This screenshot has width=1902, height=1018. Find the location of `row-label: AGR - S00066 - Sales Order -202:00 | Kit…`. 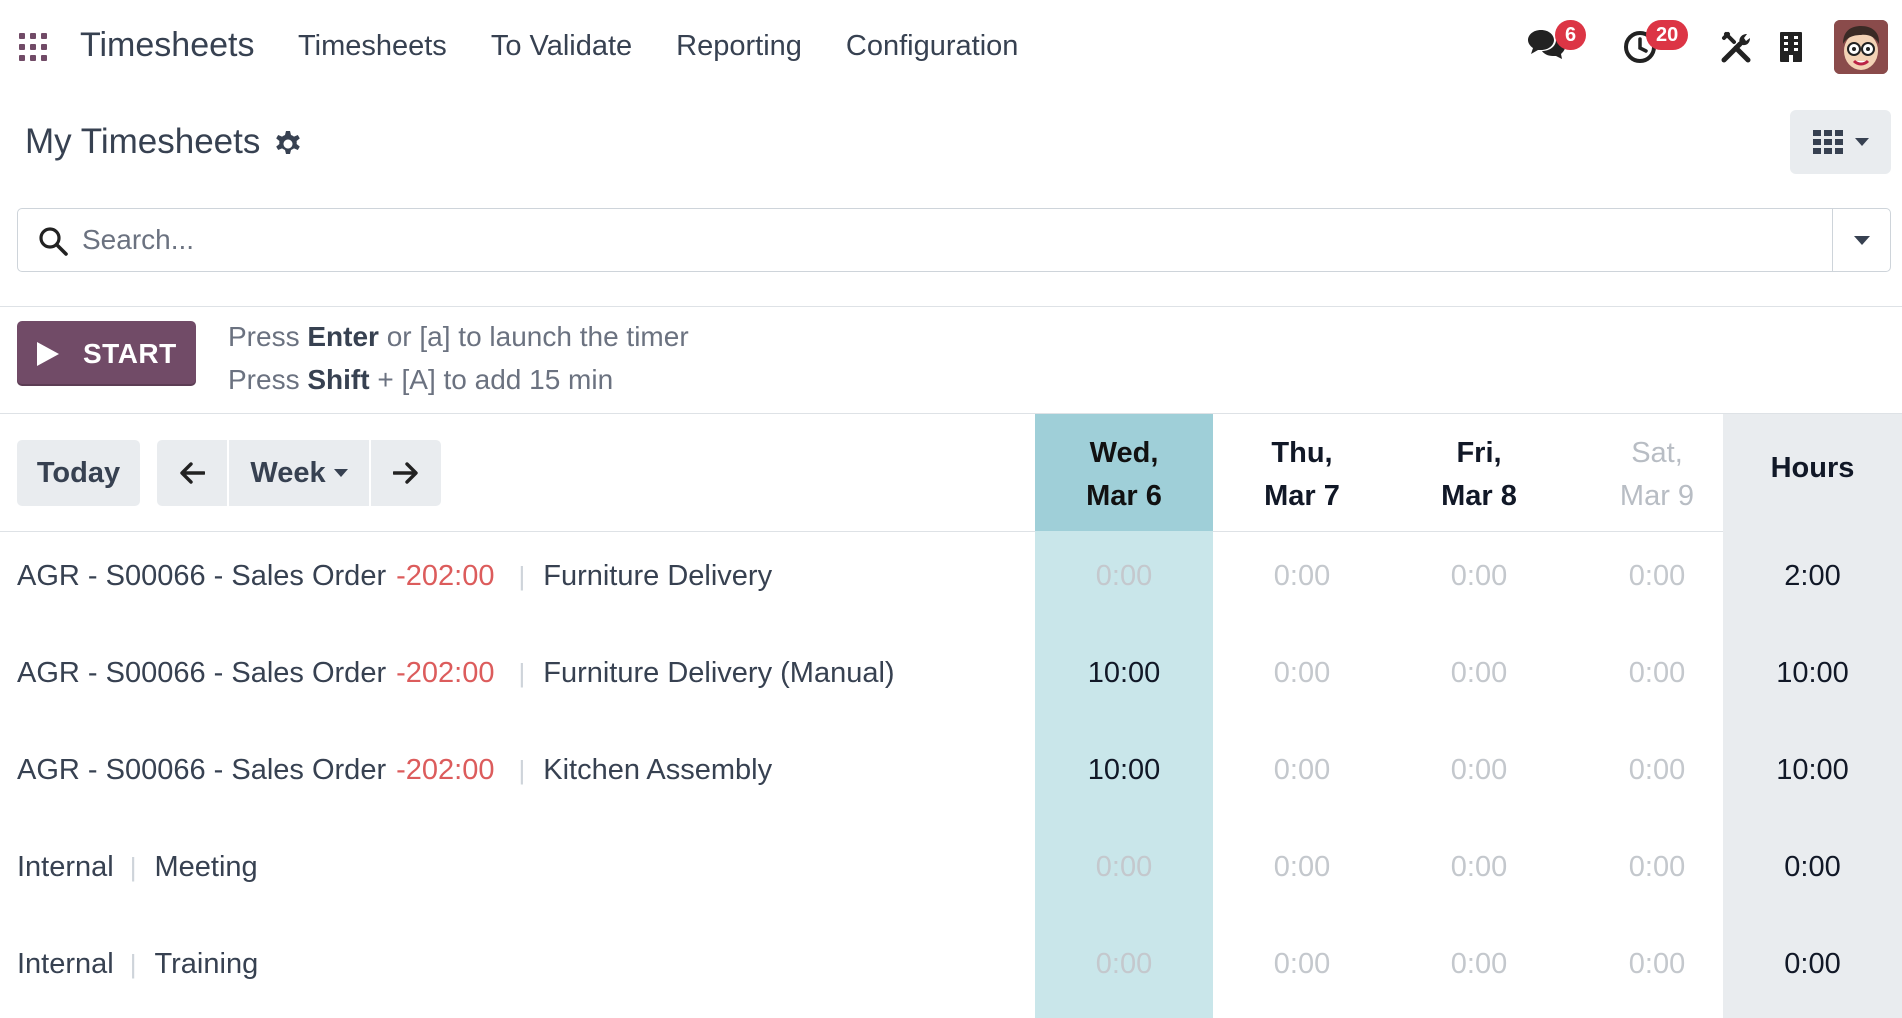

row-label: AGR - S00066 - Sales Order -202:00 | Kit… is located at coordinates (394, 770).